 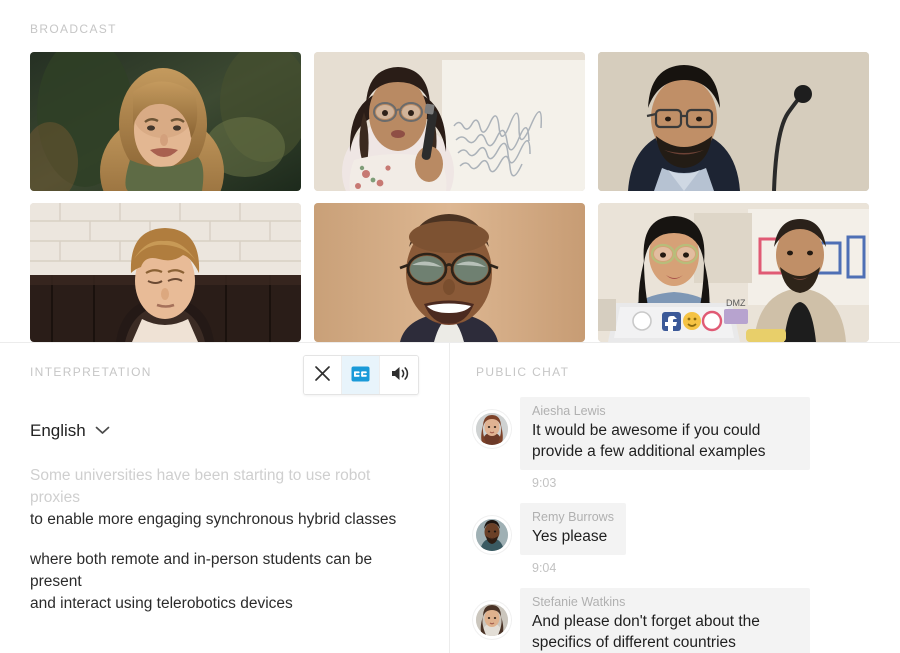 I want to click on avatar-man-dark-skin, so click(x=492, y=535).